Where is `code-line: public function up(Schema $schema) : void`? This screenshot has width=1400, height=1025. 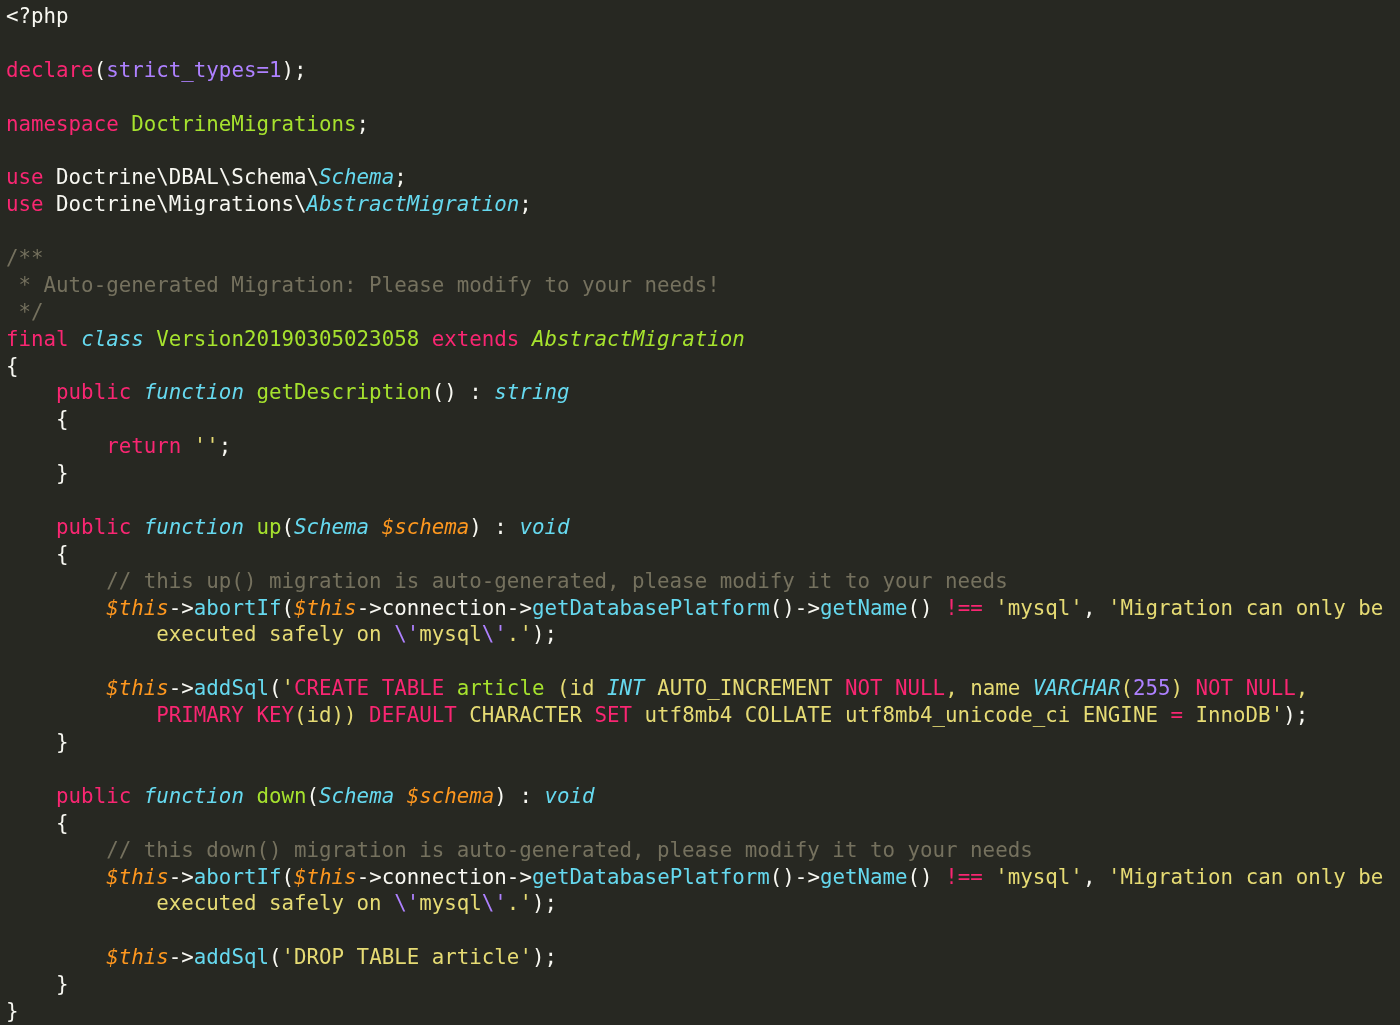 code-line: public function up(Schema $schema) : void is located at coordinates (312, 527).